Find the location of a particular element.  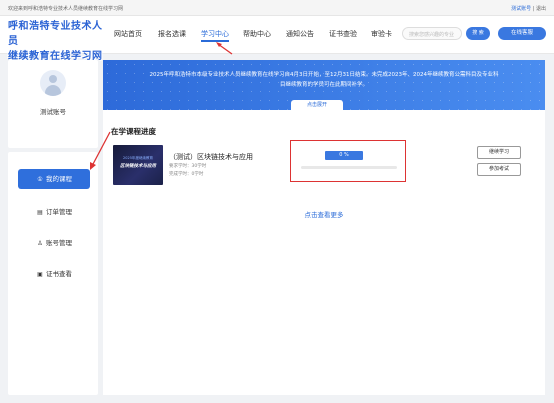

annotation-arrow-nav-icon is located at coordinates (224, 48).